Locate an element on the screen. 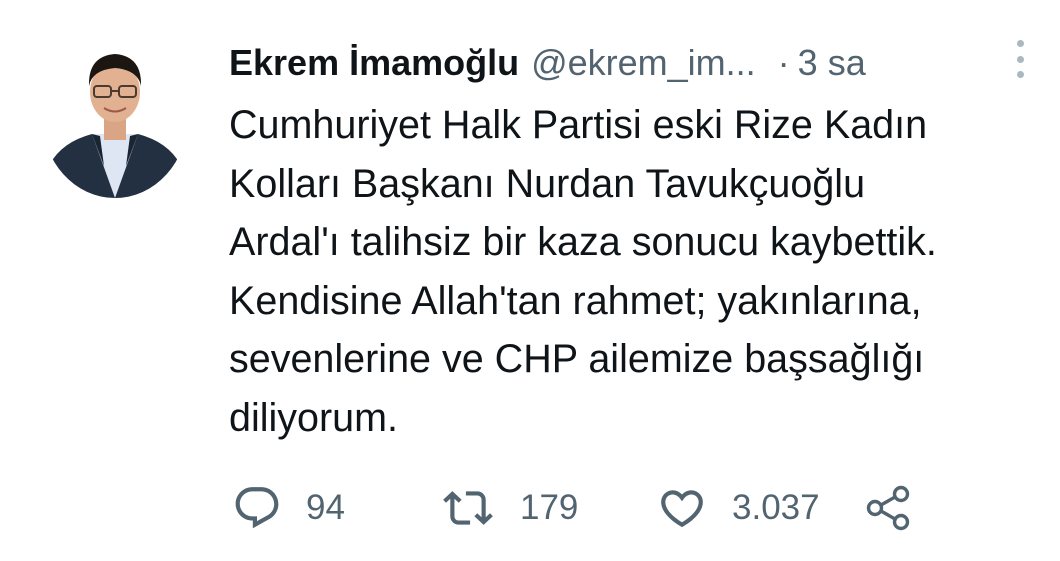 This screenshot has height=561, width=1060. share-icon is located at coordinates (889, 508).